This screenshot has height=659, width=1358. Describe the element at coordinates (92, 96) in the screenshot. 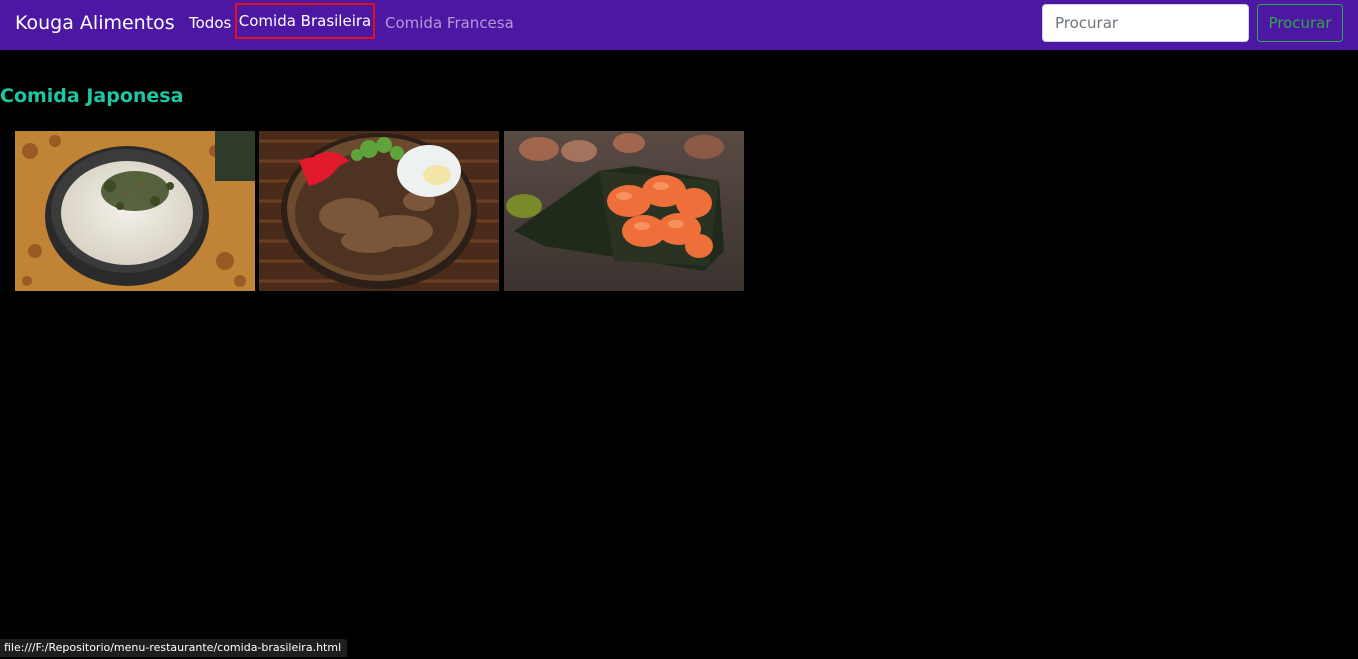

I see `section-title: Comida Japonesa` at that location.